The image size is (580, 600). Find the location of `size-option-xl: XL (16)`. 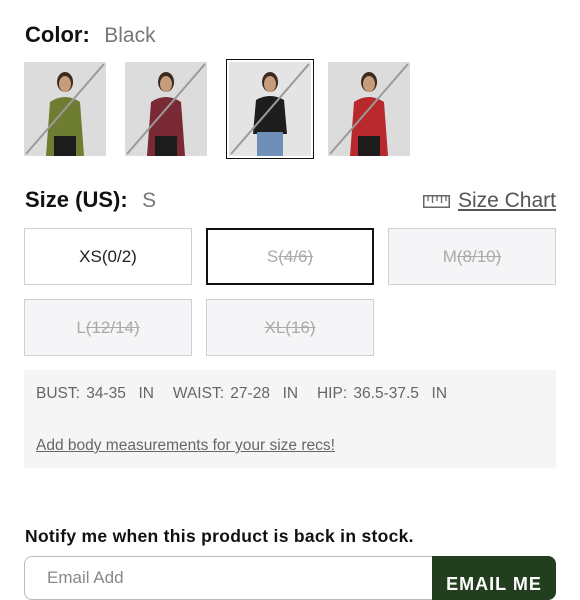

size-option-xl: XL (16) is located at coordinates (290, 327).